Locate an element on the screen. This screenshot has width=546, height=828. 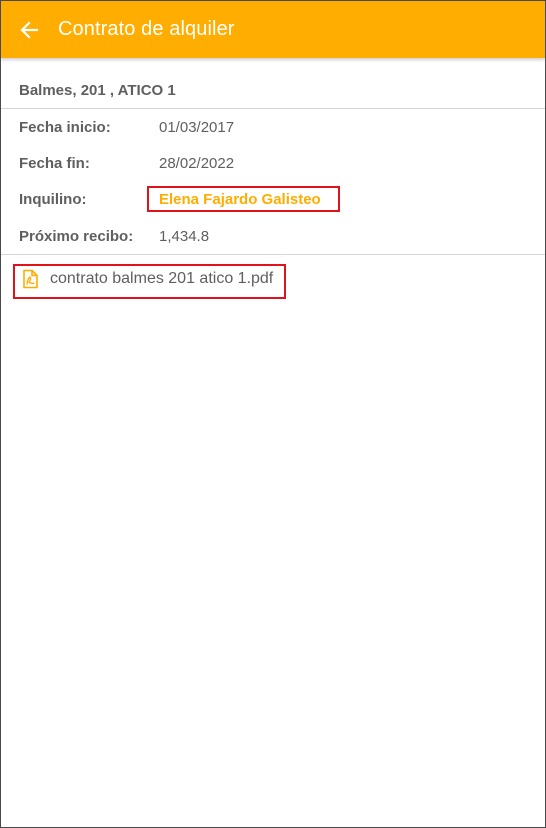
property-address: Balmes, 201 , ATICO 1 is located at coordinates (97, 90).